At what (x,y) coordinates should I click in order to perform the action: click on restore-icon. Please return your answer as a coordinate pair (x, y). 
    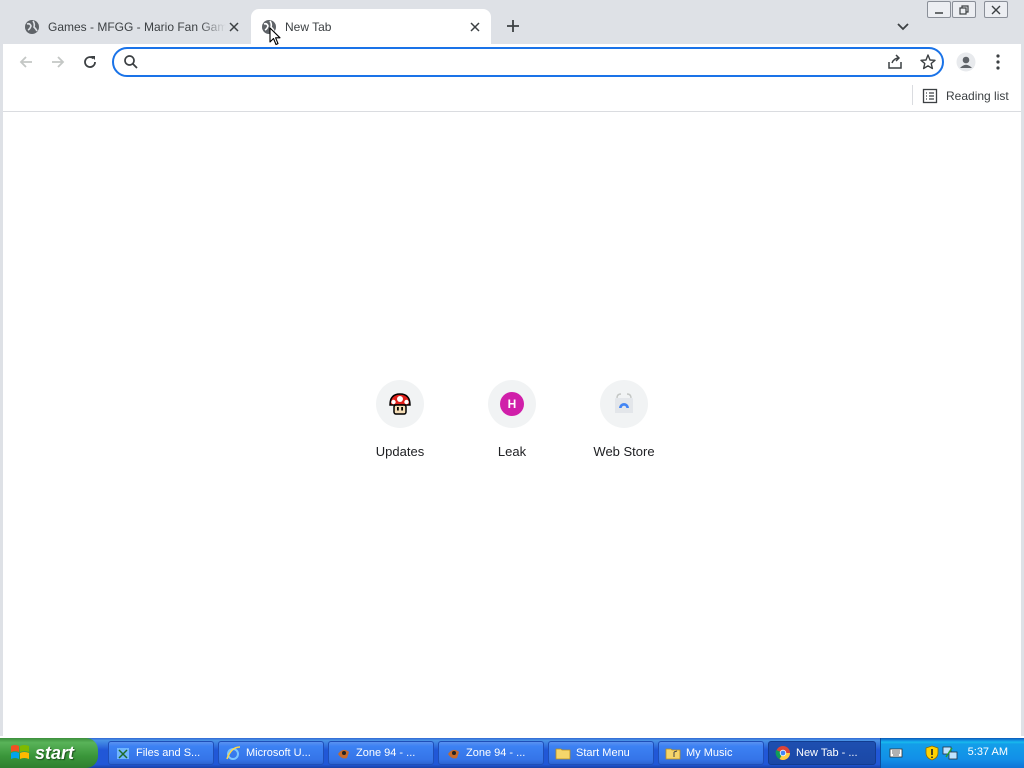
    Looking at the image, I should click on (964, 9).